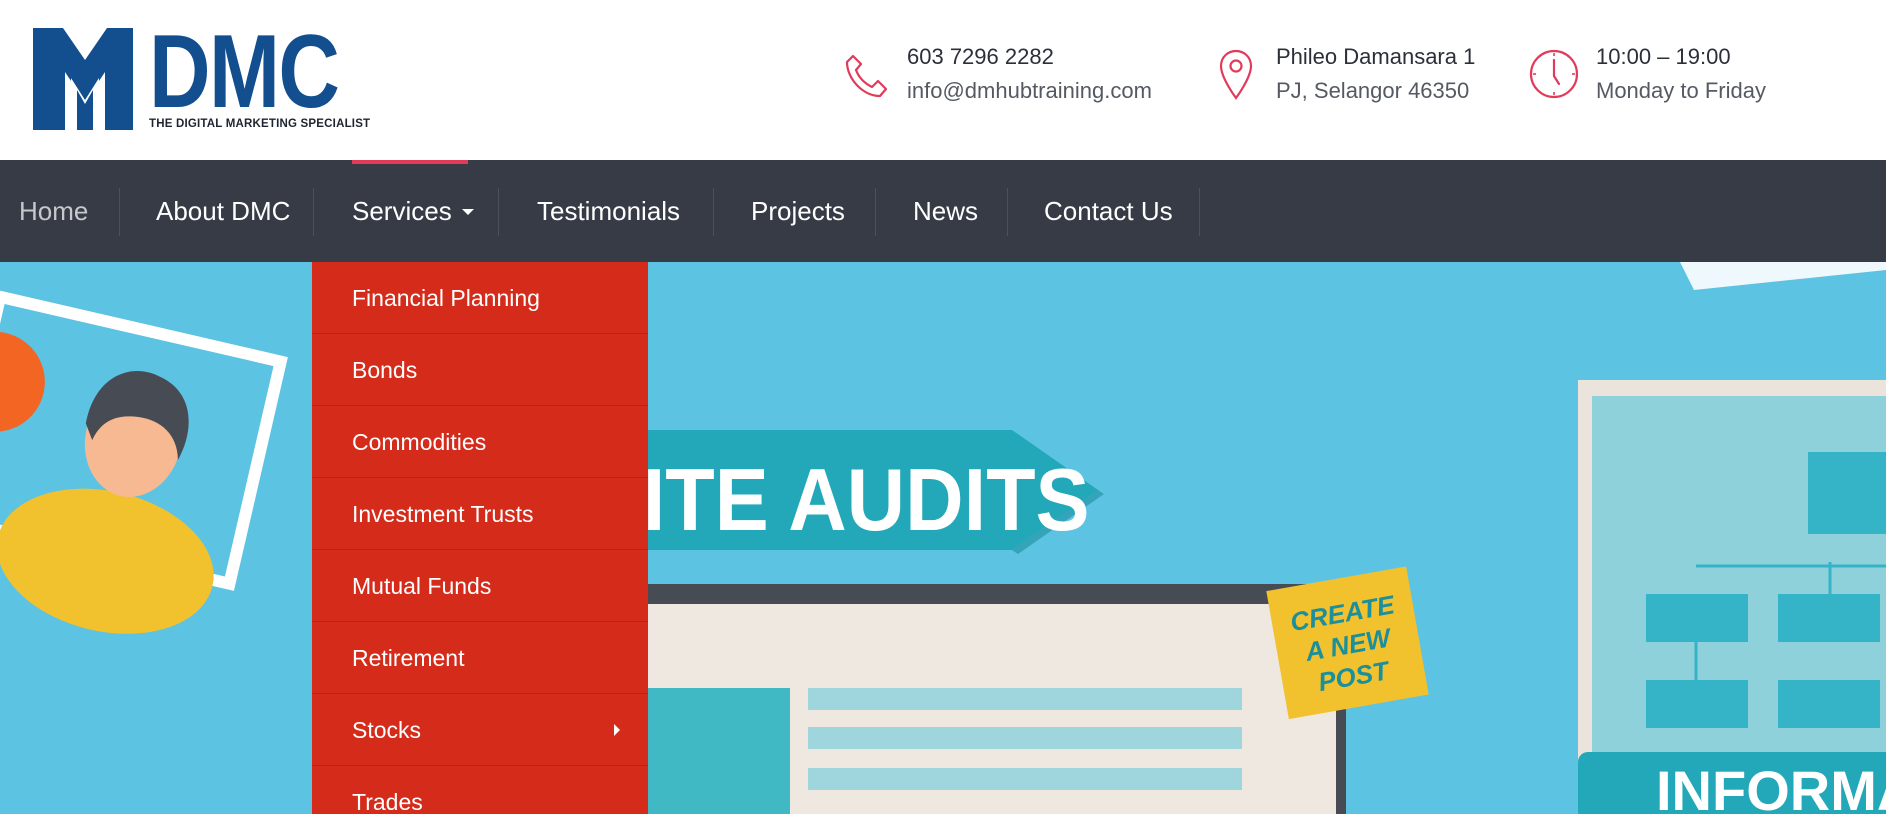 Image resolution: width=1886 pixels, height=814 pixels. I want to click on nav-item-contact: Contact Us, so click(1108, 211).